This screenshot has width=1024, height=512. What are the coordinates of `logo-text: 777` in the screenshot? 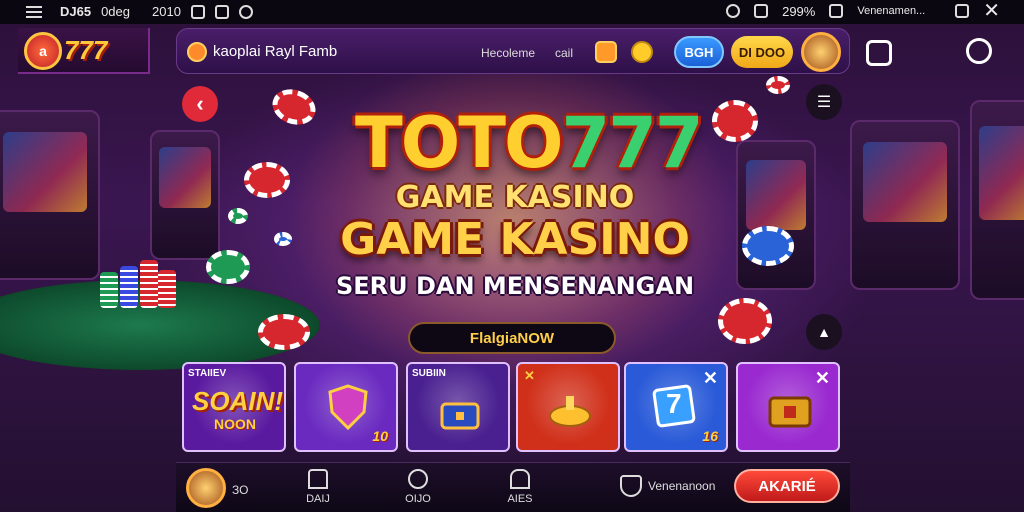 It's located at (86, 50).